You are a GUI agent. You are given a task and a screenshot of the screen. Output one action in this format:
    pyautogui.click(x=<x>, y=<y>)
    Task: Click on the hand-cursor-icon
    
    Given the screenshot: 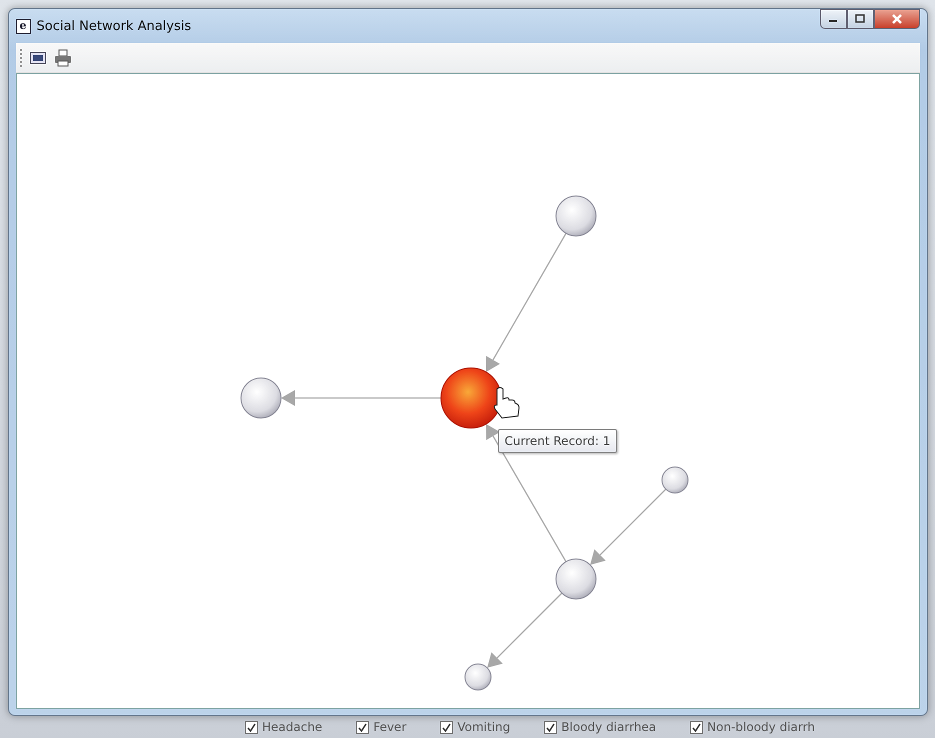 What is the action you would take?
    pyautogui.click(x=506, y=402)
    